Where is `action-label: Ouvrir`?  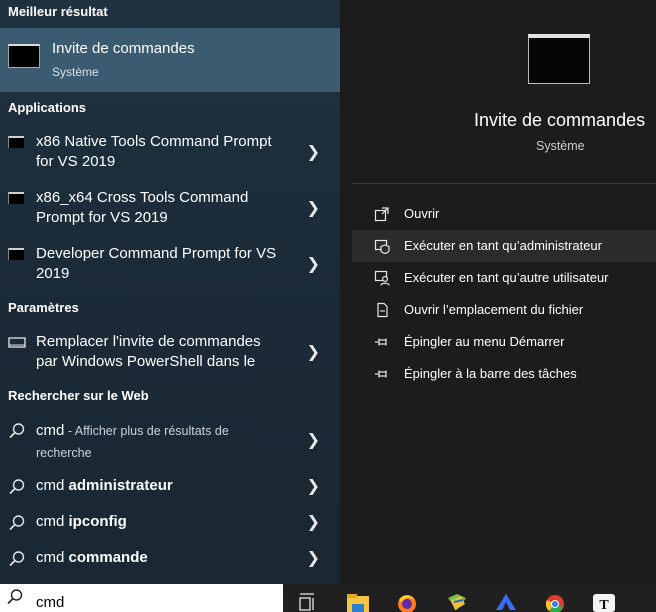
action-label: Ouvrir is located at coordinates (422, 213).